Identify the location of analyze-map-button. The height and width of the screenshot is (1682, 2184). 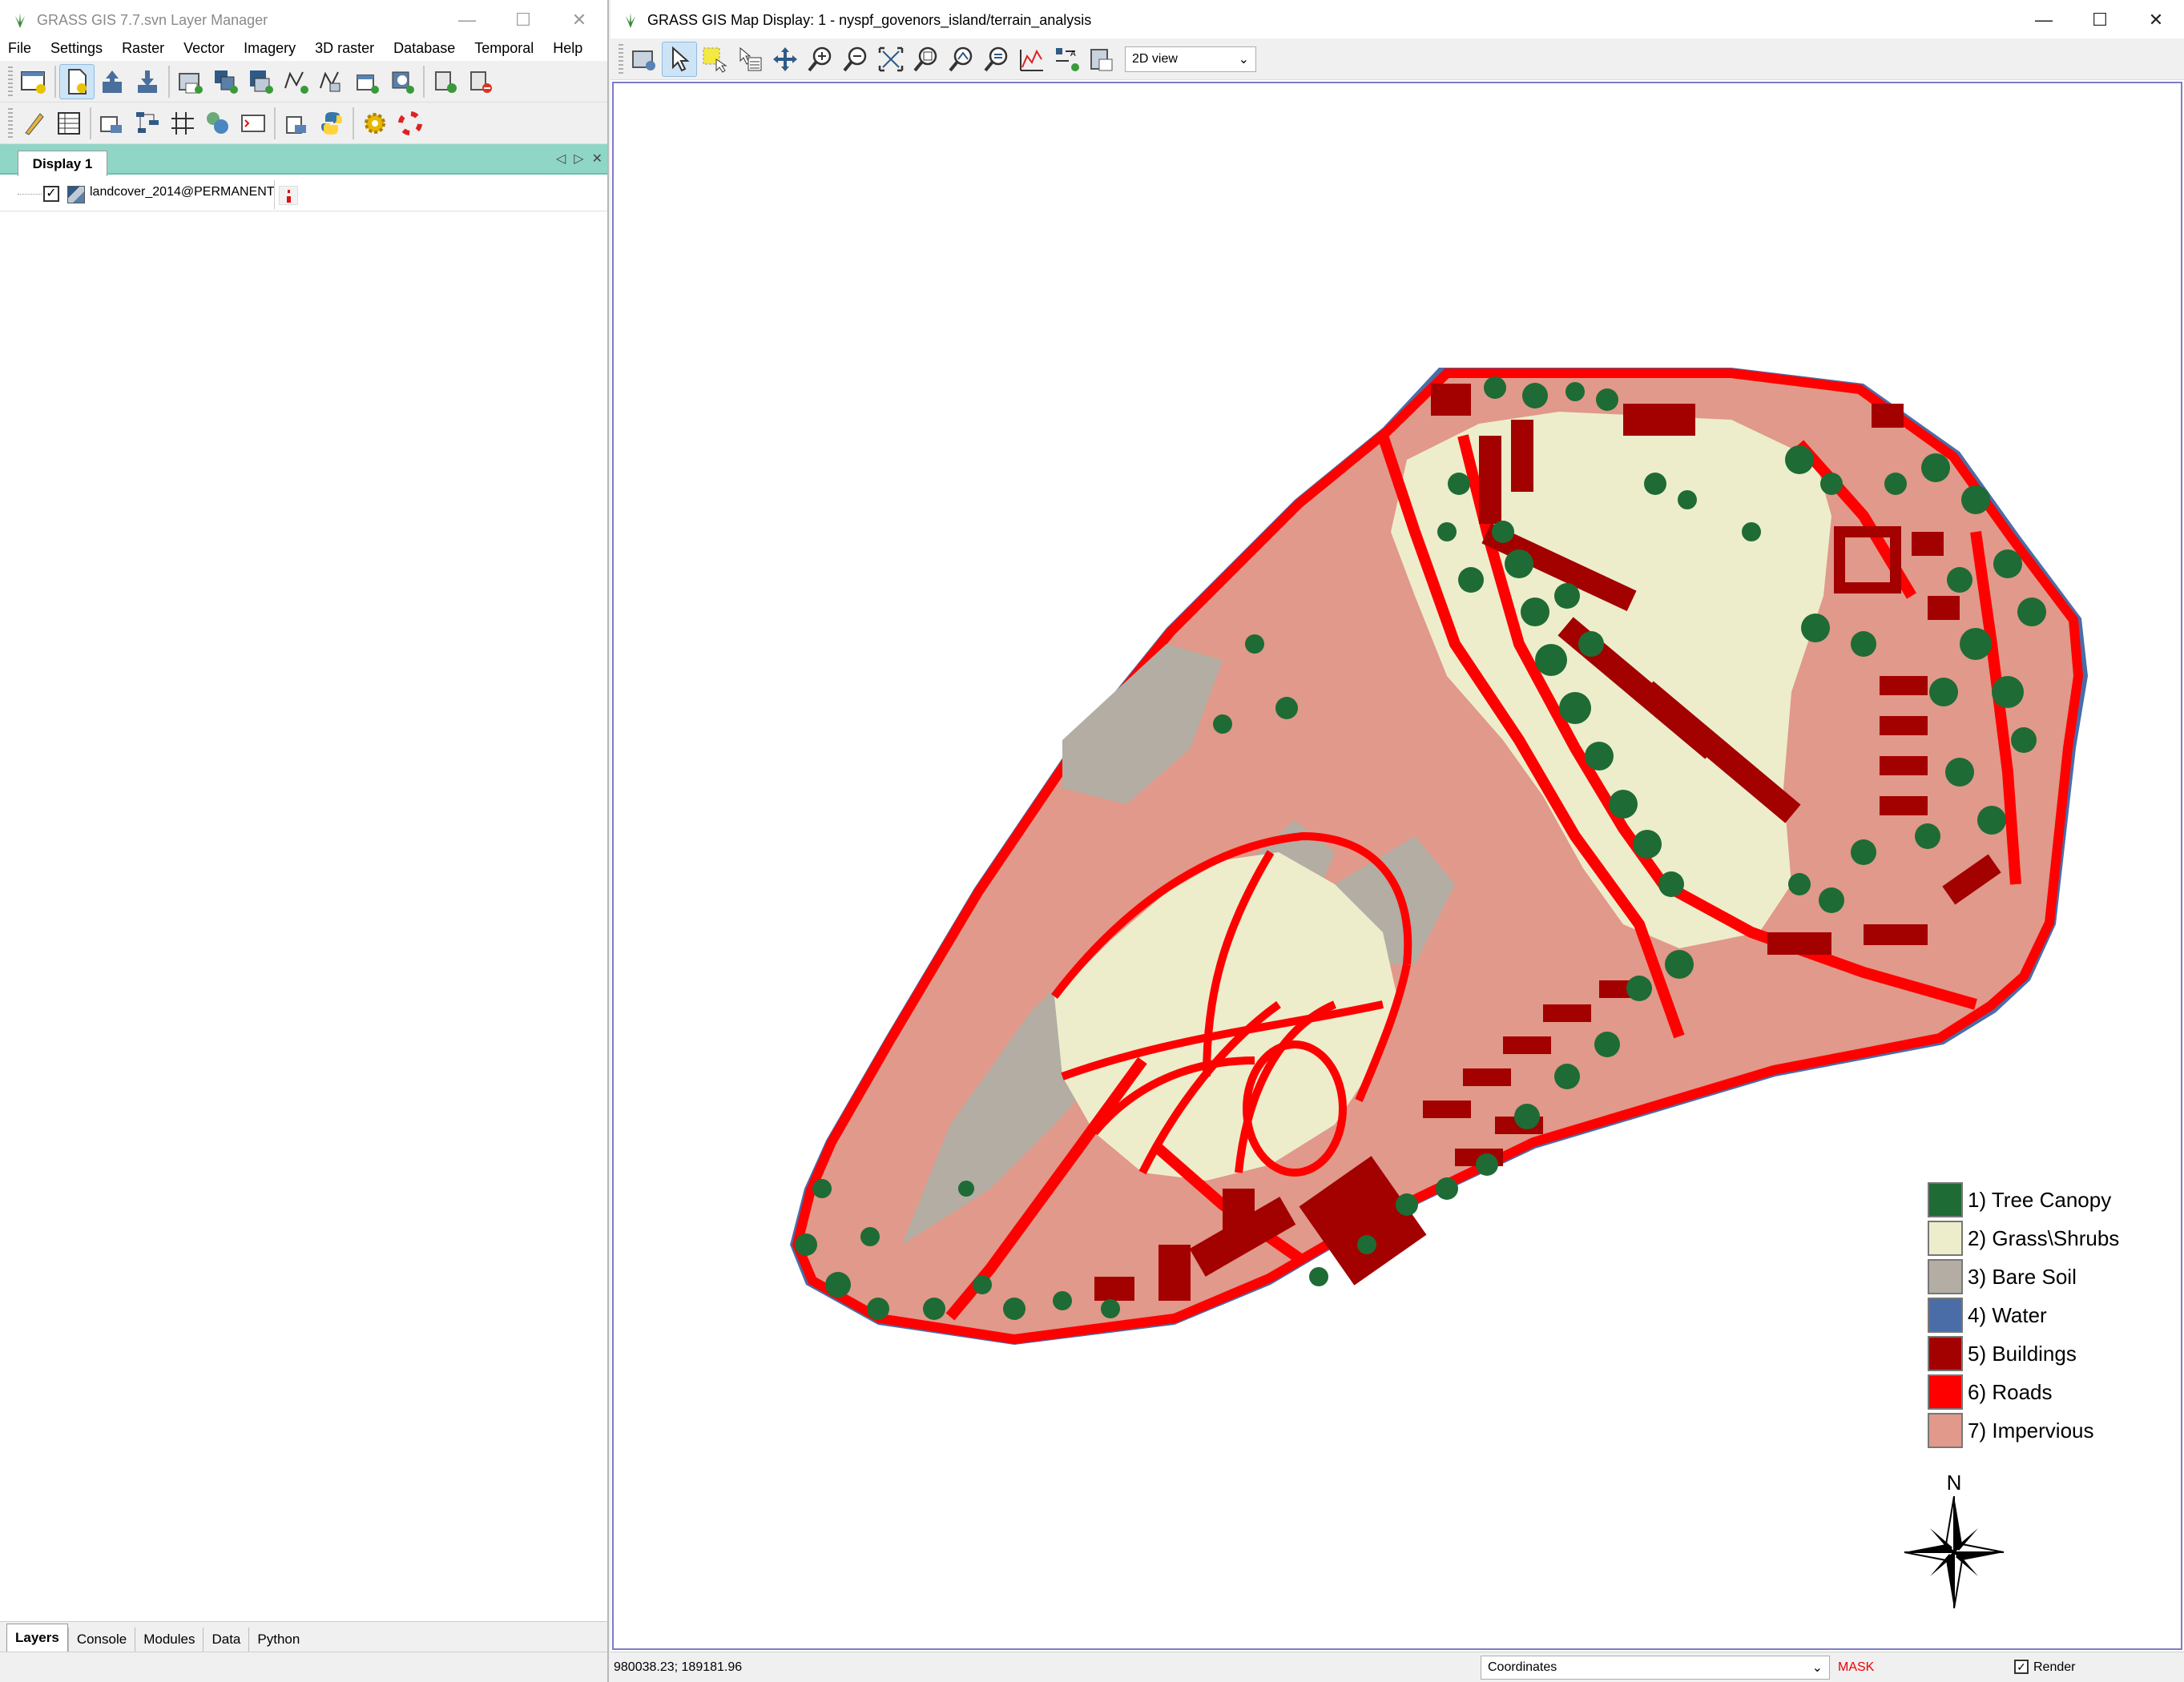
(1032, 59).